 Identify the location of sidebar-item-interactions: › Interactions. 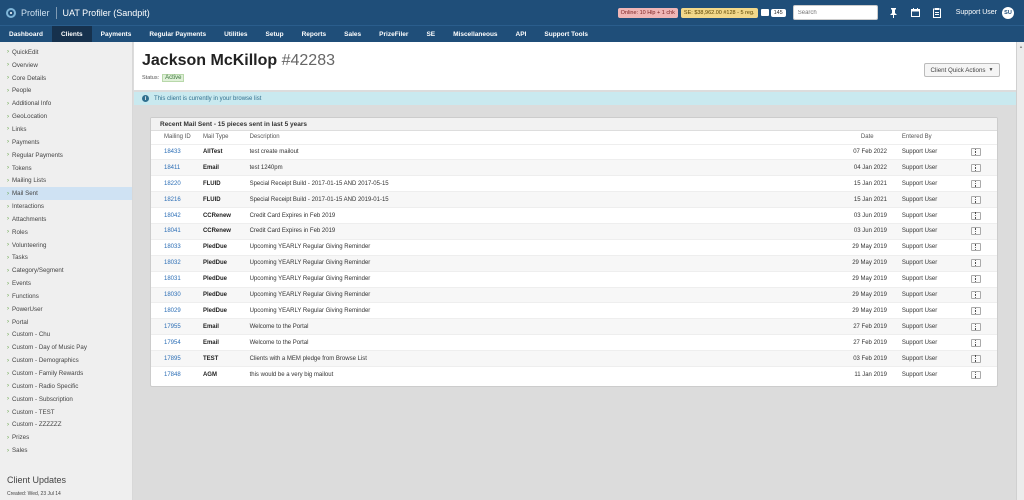
(66, 206).